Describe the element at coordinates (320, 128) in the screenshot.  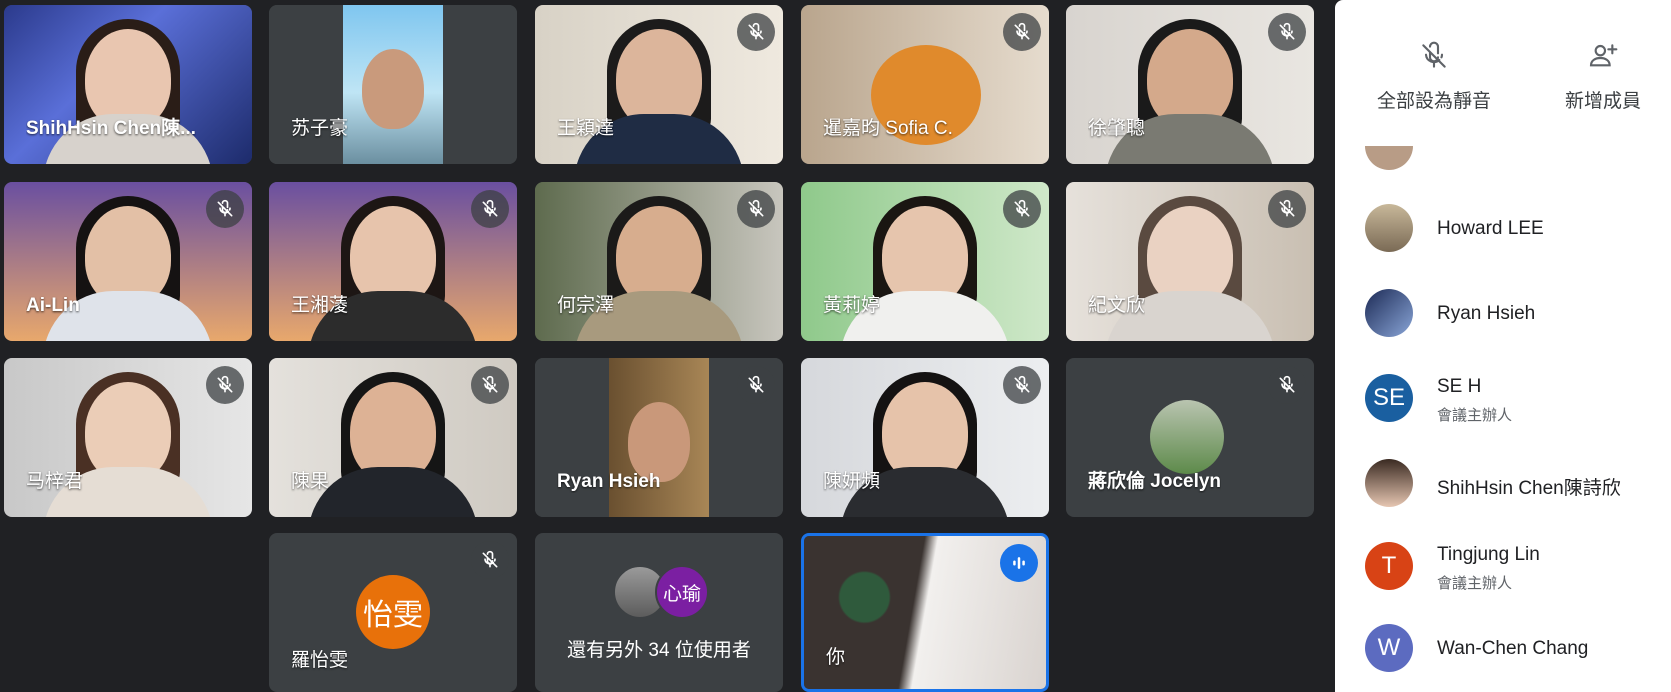
I see `participant-name: 苏子豪` at that location.